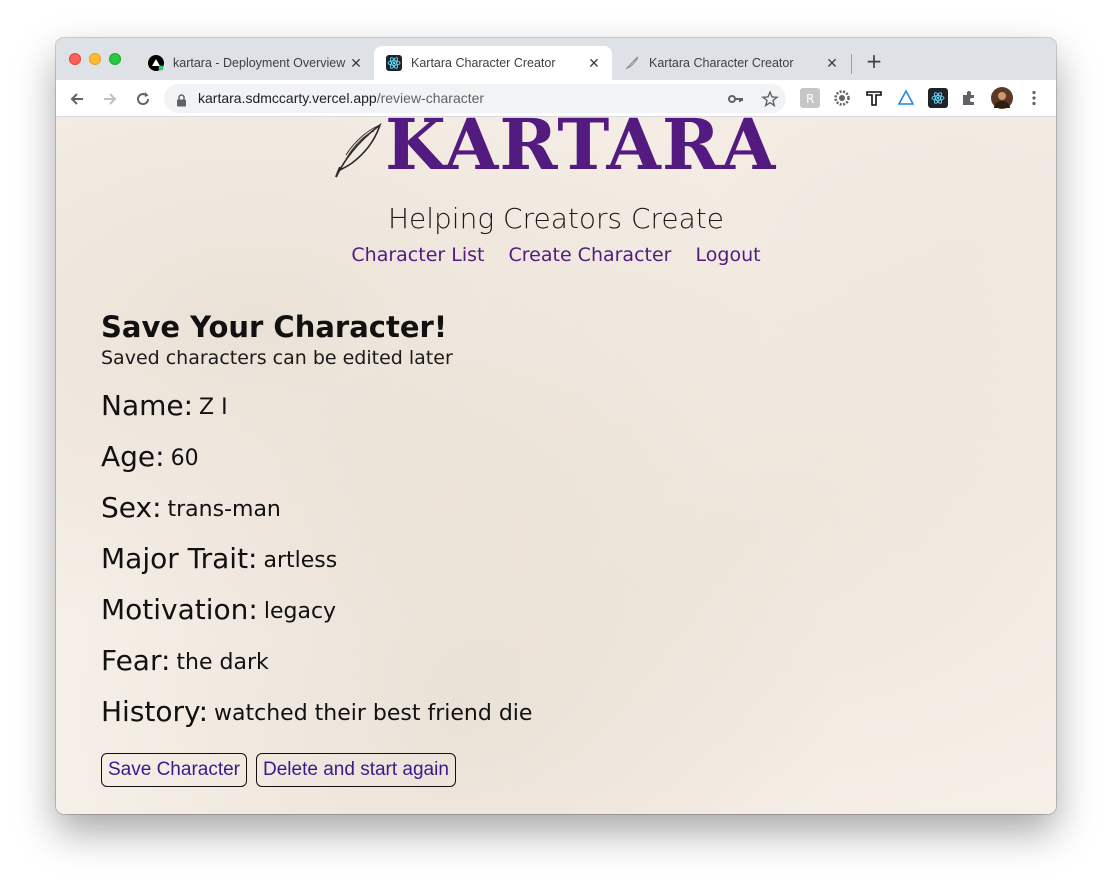  What do you see at coordinates (736, 99) in the screenshot?
I see `key-icon` at bounding box center [736, 99].